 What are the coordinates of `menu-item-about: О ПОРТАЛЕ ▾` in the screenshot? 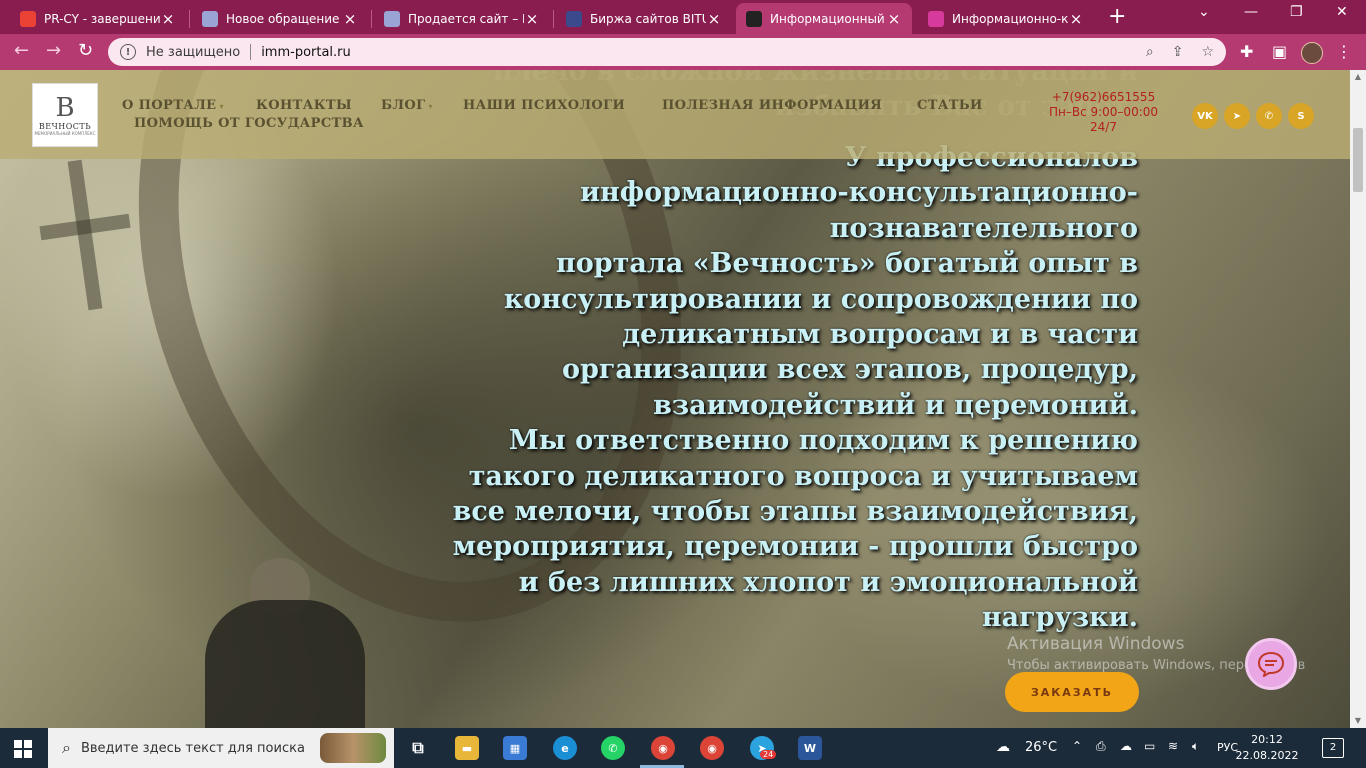 It's located at (173, 105).